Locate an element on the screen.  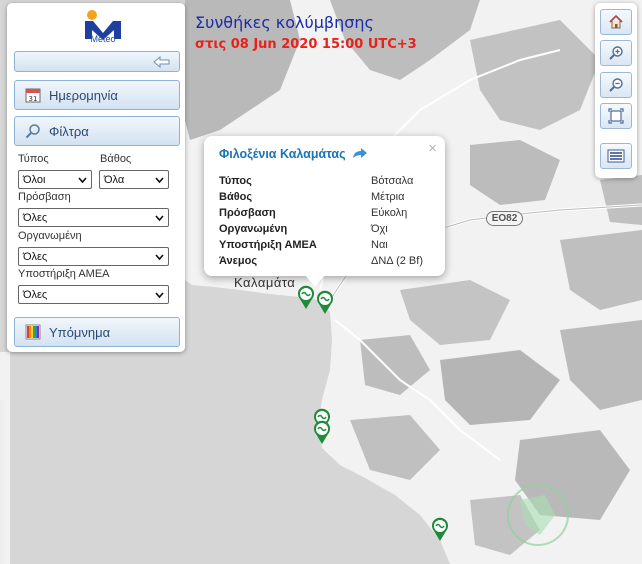
home-button is located at coordinates (616, 22).